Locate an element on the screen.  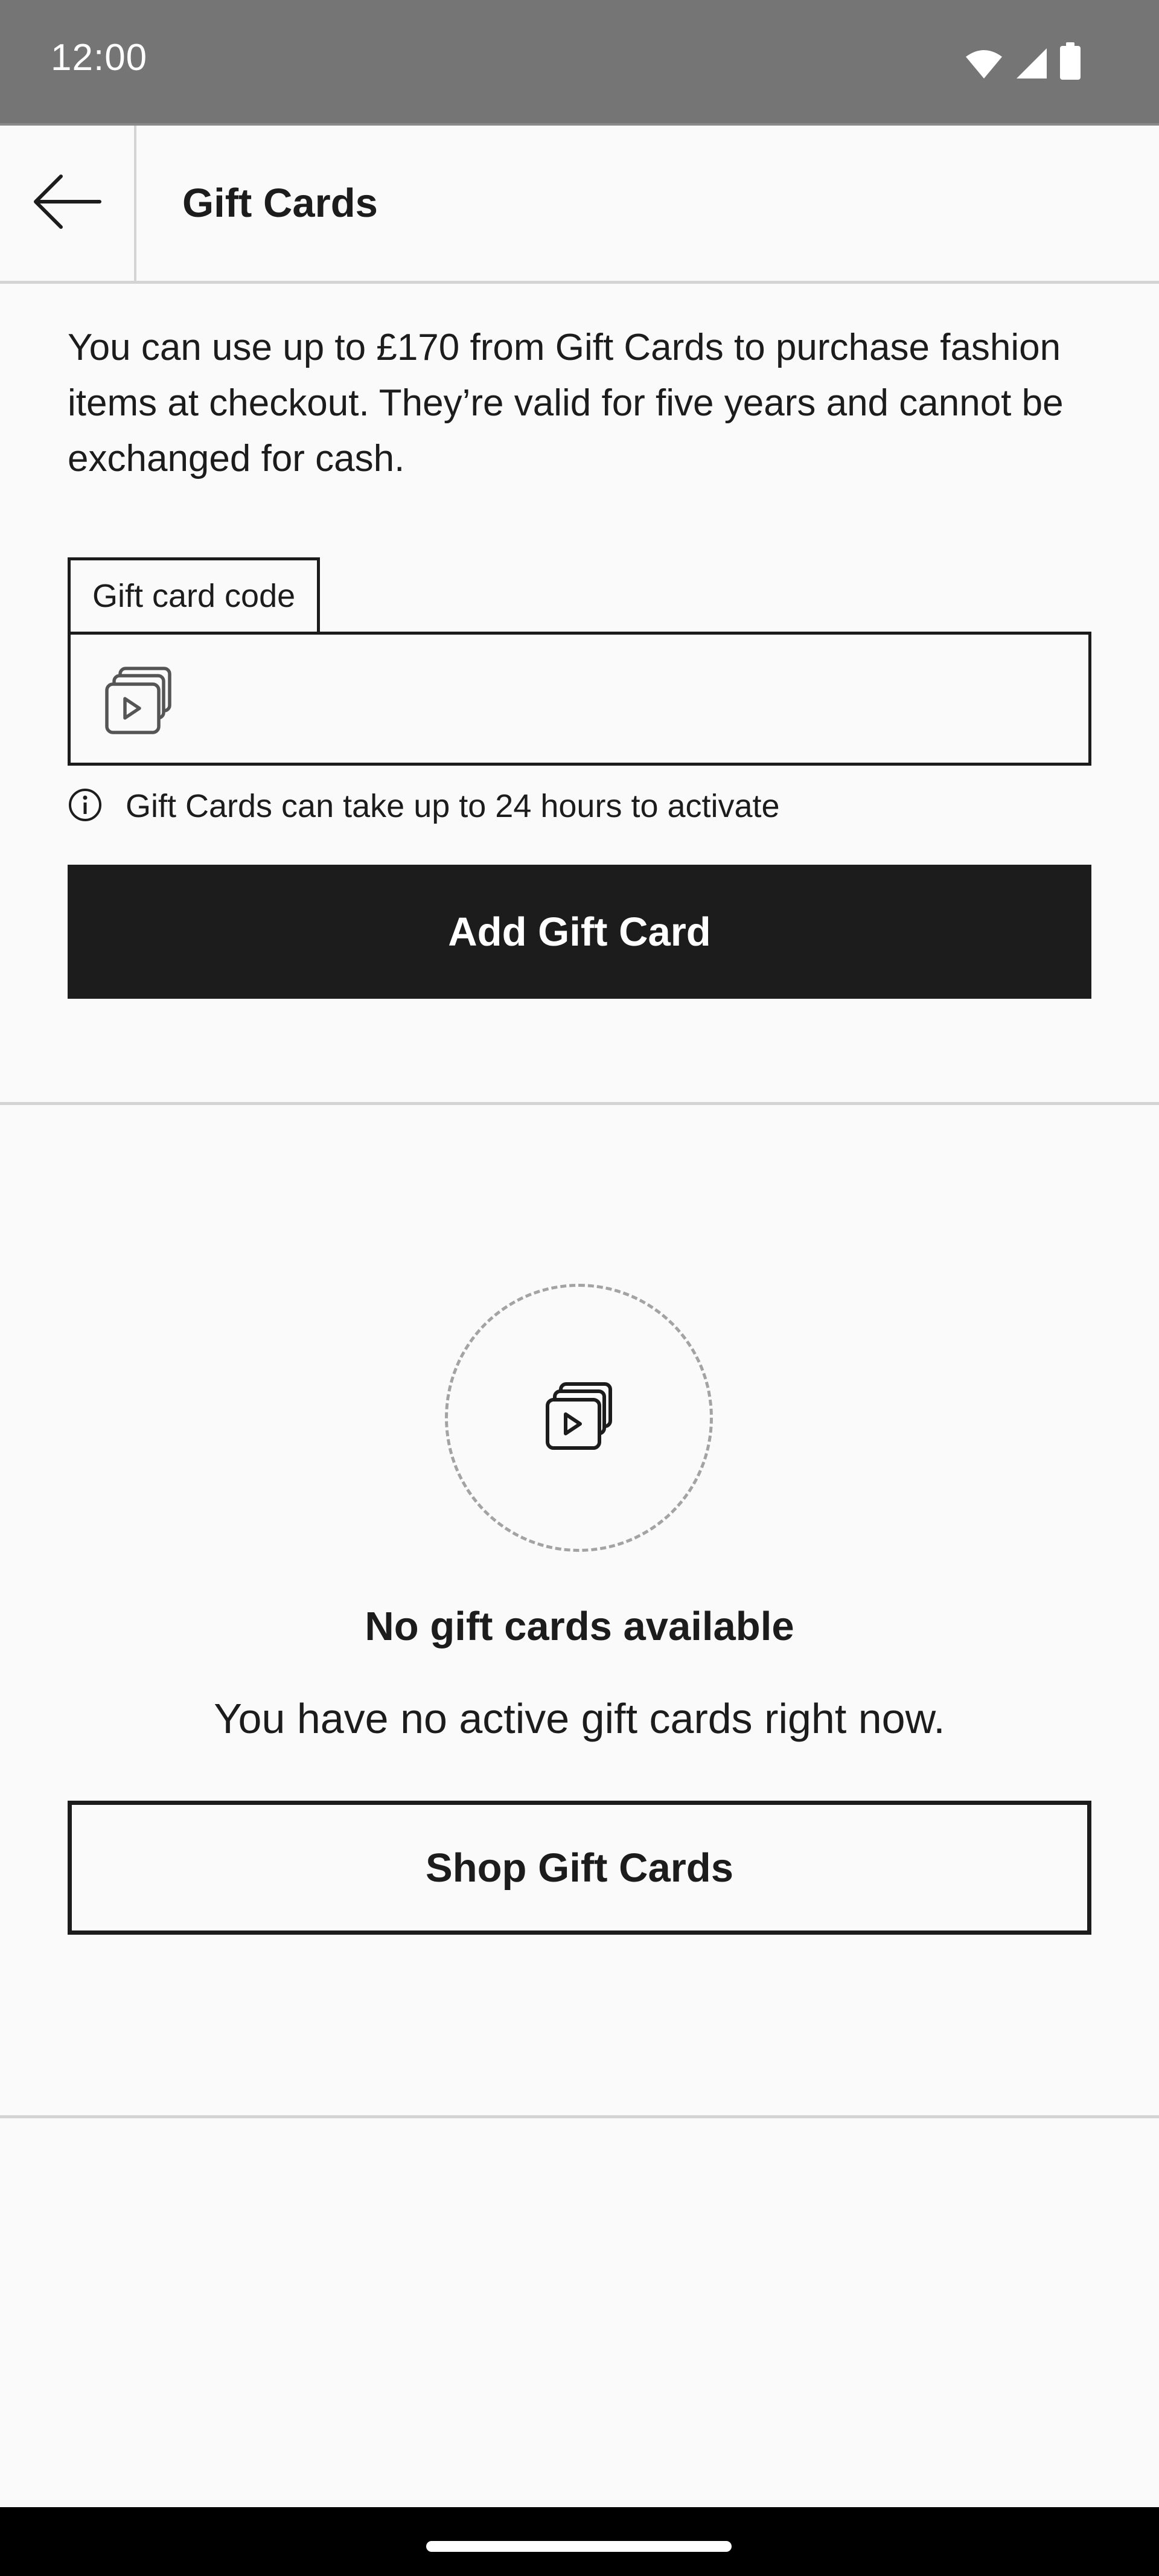
empty-state-illustration is located at coordinates (579, 1418).